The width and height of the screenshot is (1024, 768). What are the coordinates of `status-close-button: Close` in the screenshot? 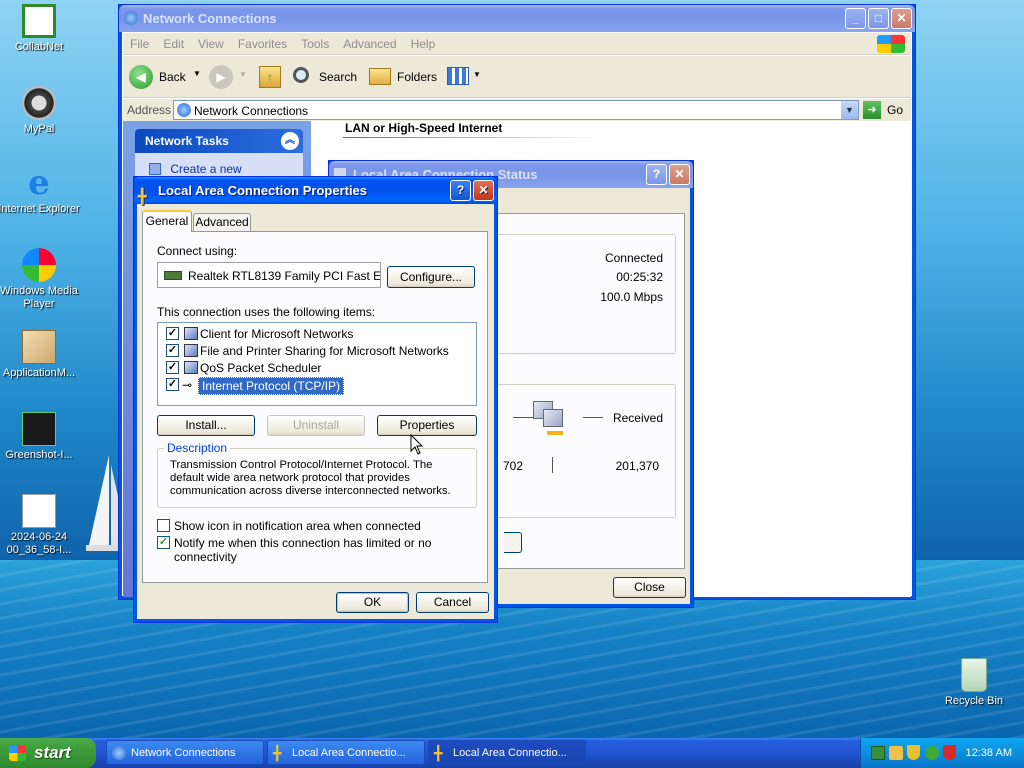 It's located at (649, 587).